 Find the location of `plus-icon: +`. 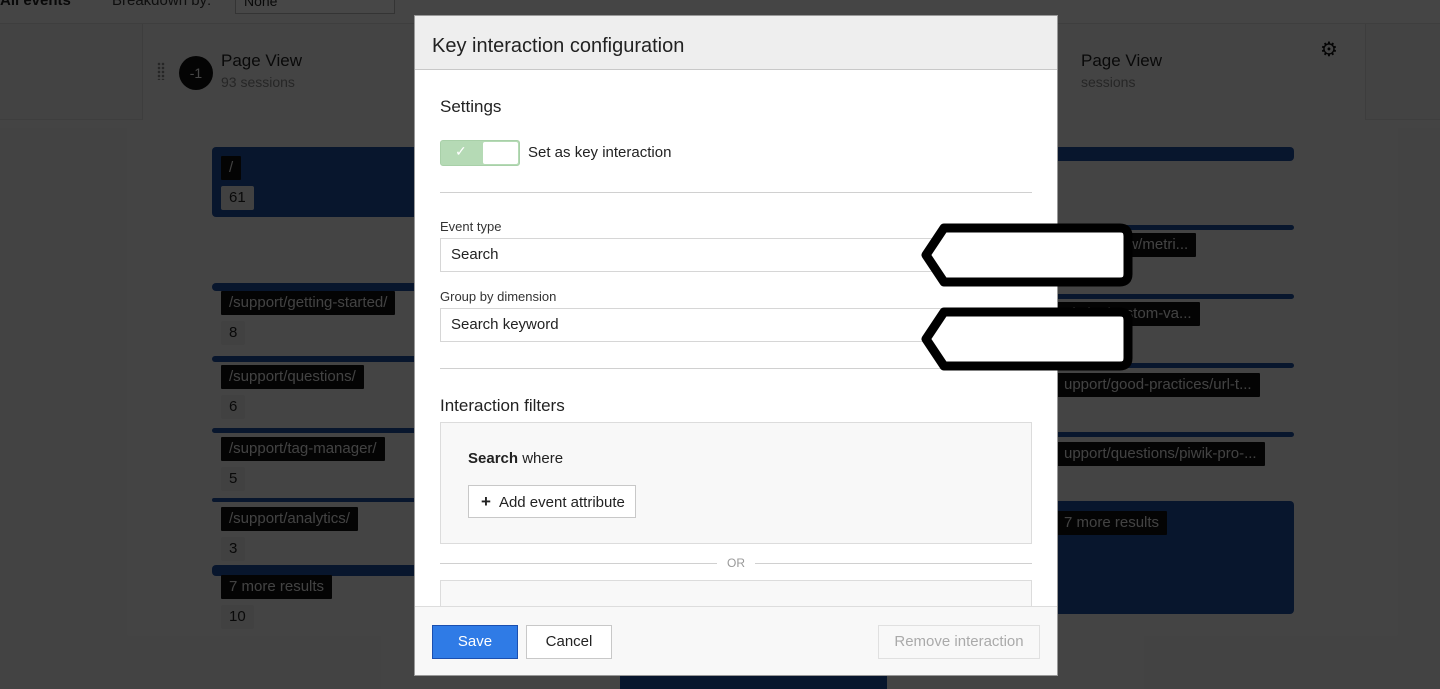

plus-icon: + is located at coordinates (486, 501).